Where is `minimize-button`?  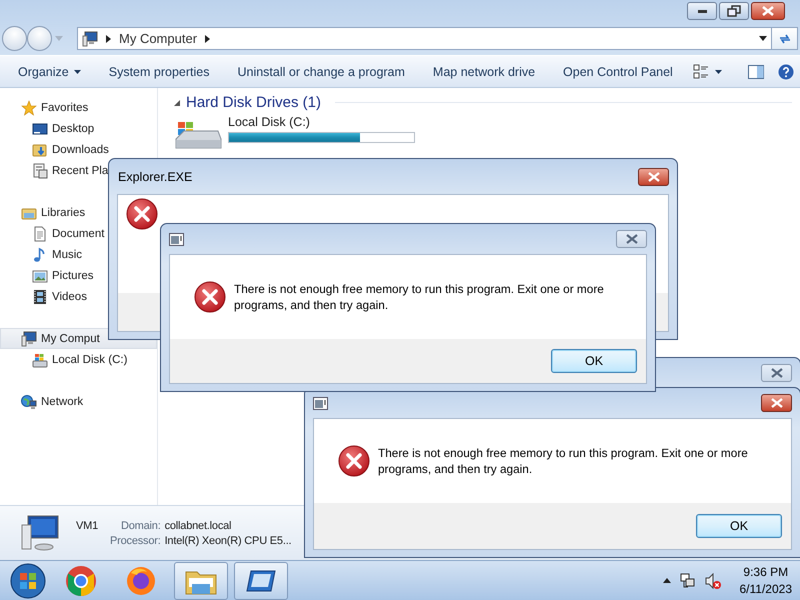
minimize-button is located at coordinates (702, 11).